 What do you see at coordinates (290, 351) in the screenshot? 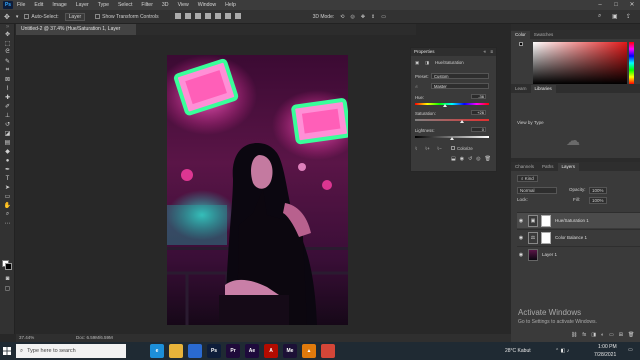
I see `media-encoder-icon: Me` at bounding box center [290, 351].